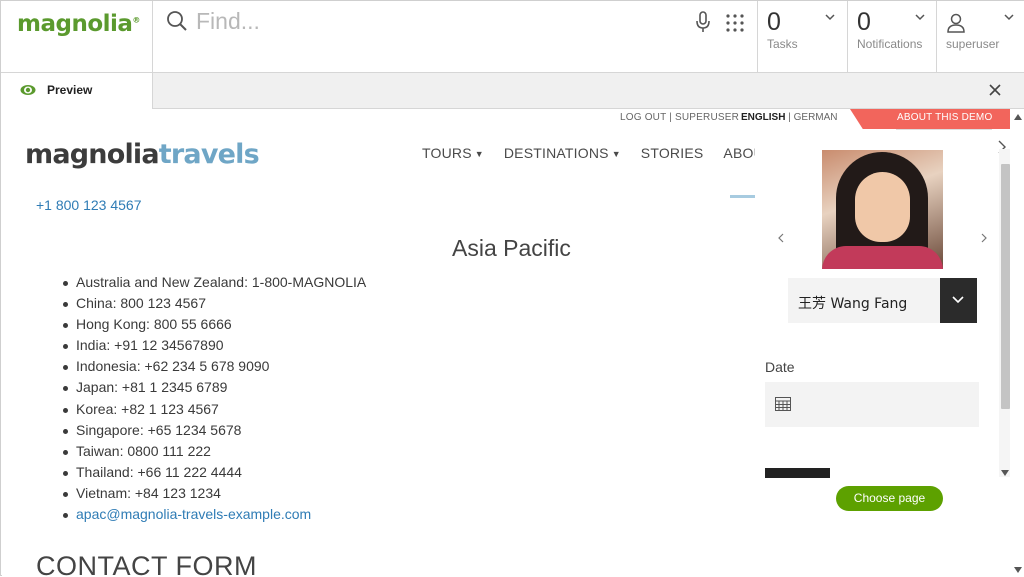  Describe the element at coordinates (177, 21) in the screenshot. I see `search-icon` at that location.